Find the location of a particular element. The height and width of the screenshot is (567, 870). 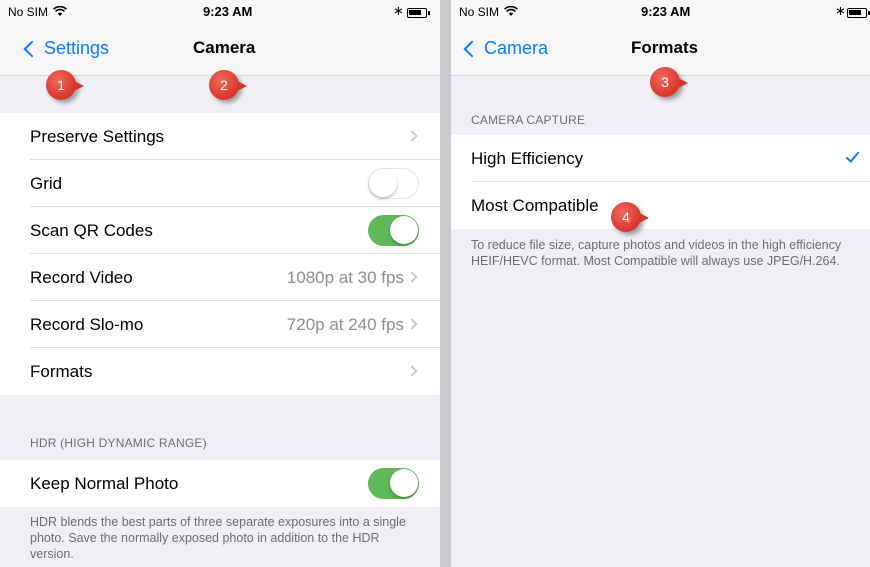

back-button-label: Settings is located at coordinates (77, 48).